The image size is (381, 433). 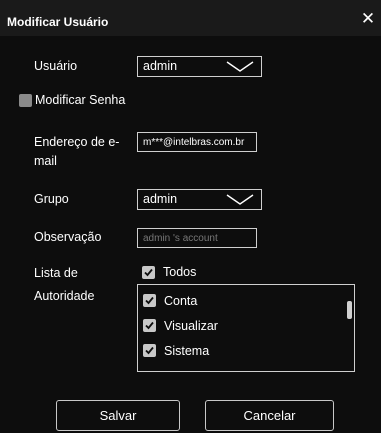 What do you see at coordinates (180, 272) in the screenshot?
I see `select-all-label: Todos` at bounding box center [180, 272].